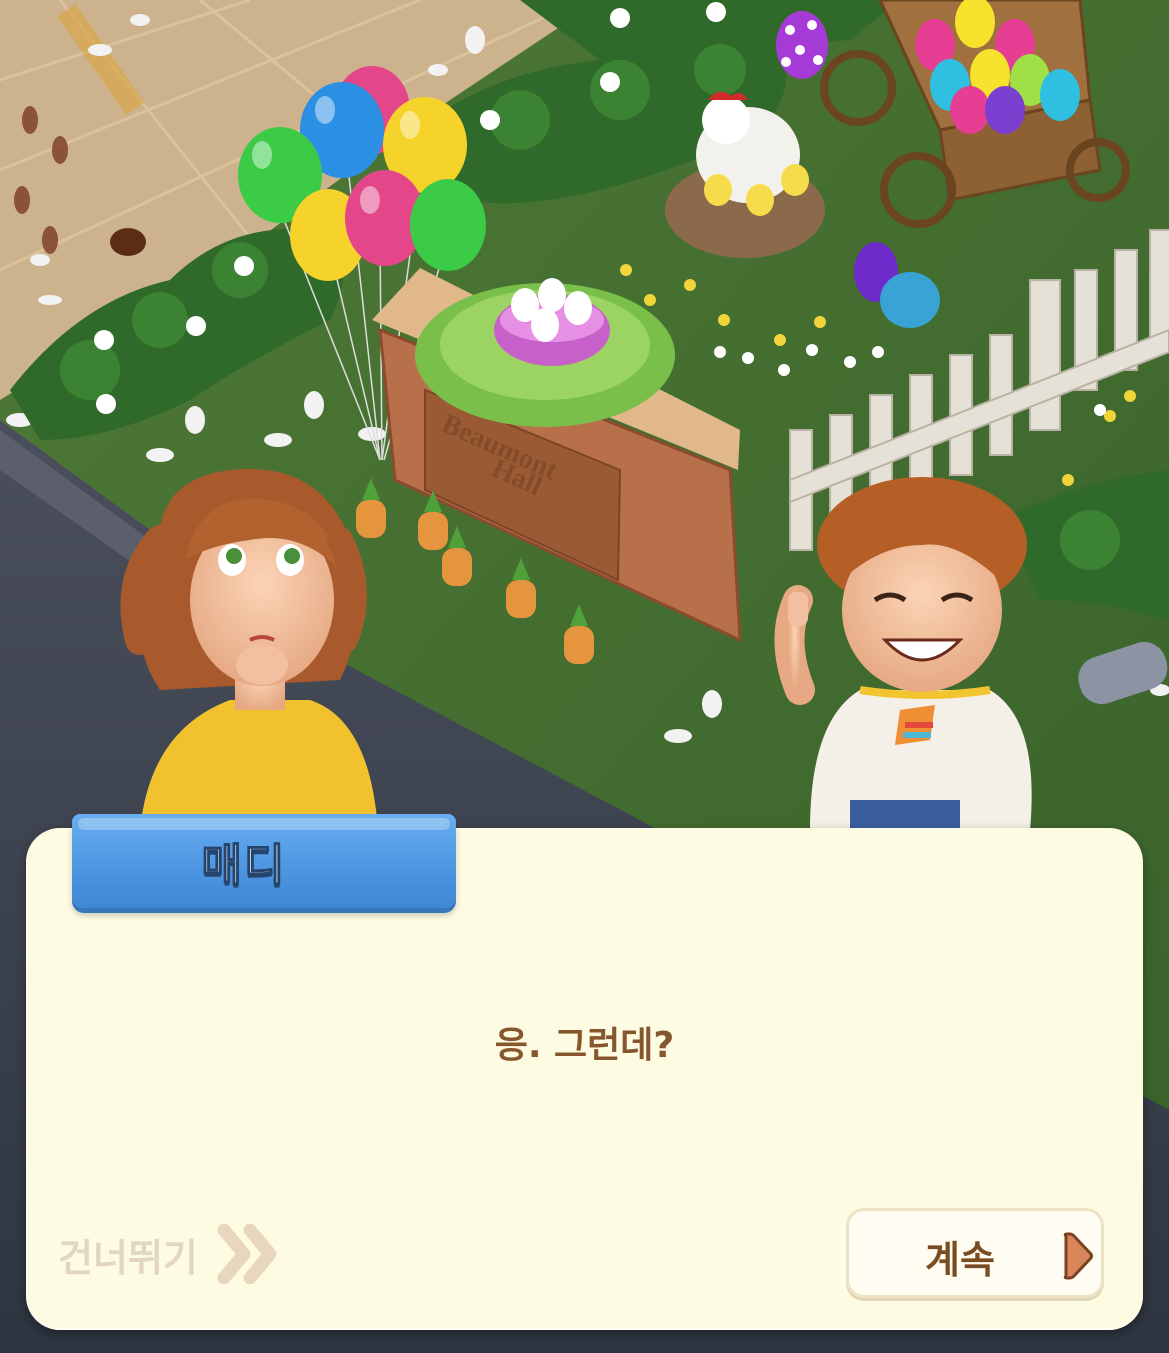  Describe the element at coordinates (247, 1254) in the screenshot. I see `double-chevron-right-icon` at that location.